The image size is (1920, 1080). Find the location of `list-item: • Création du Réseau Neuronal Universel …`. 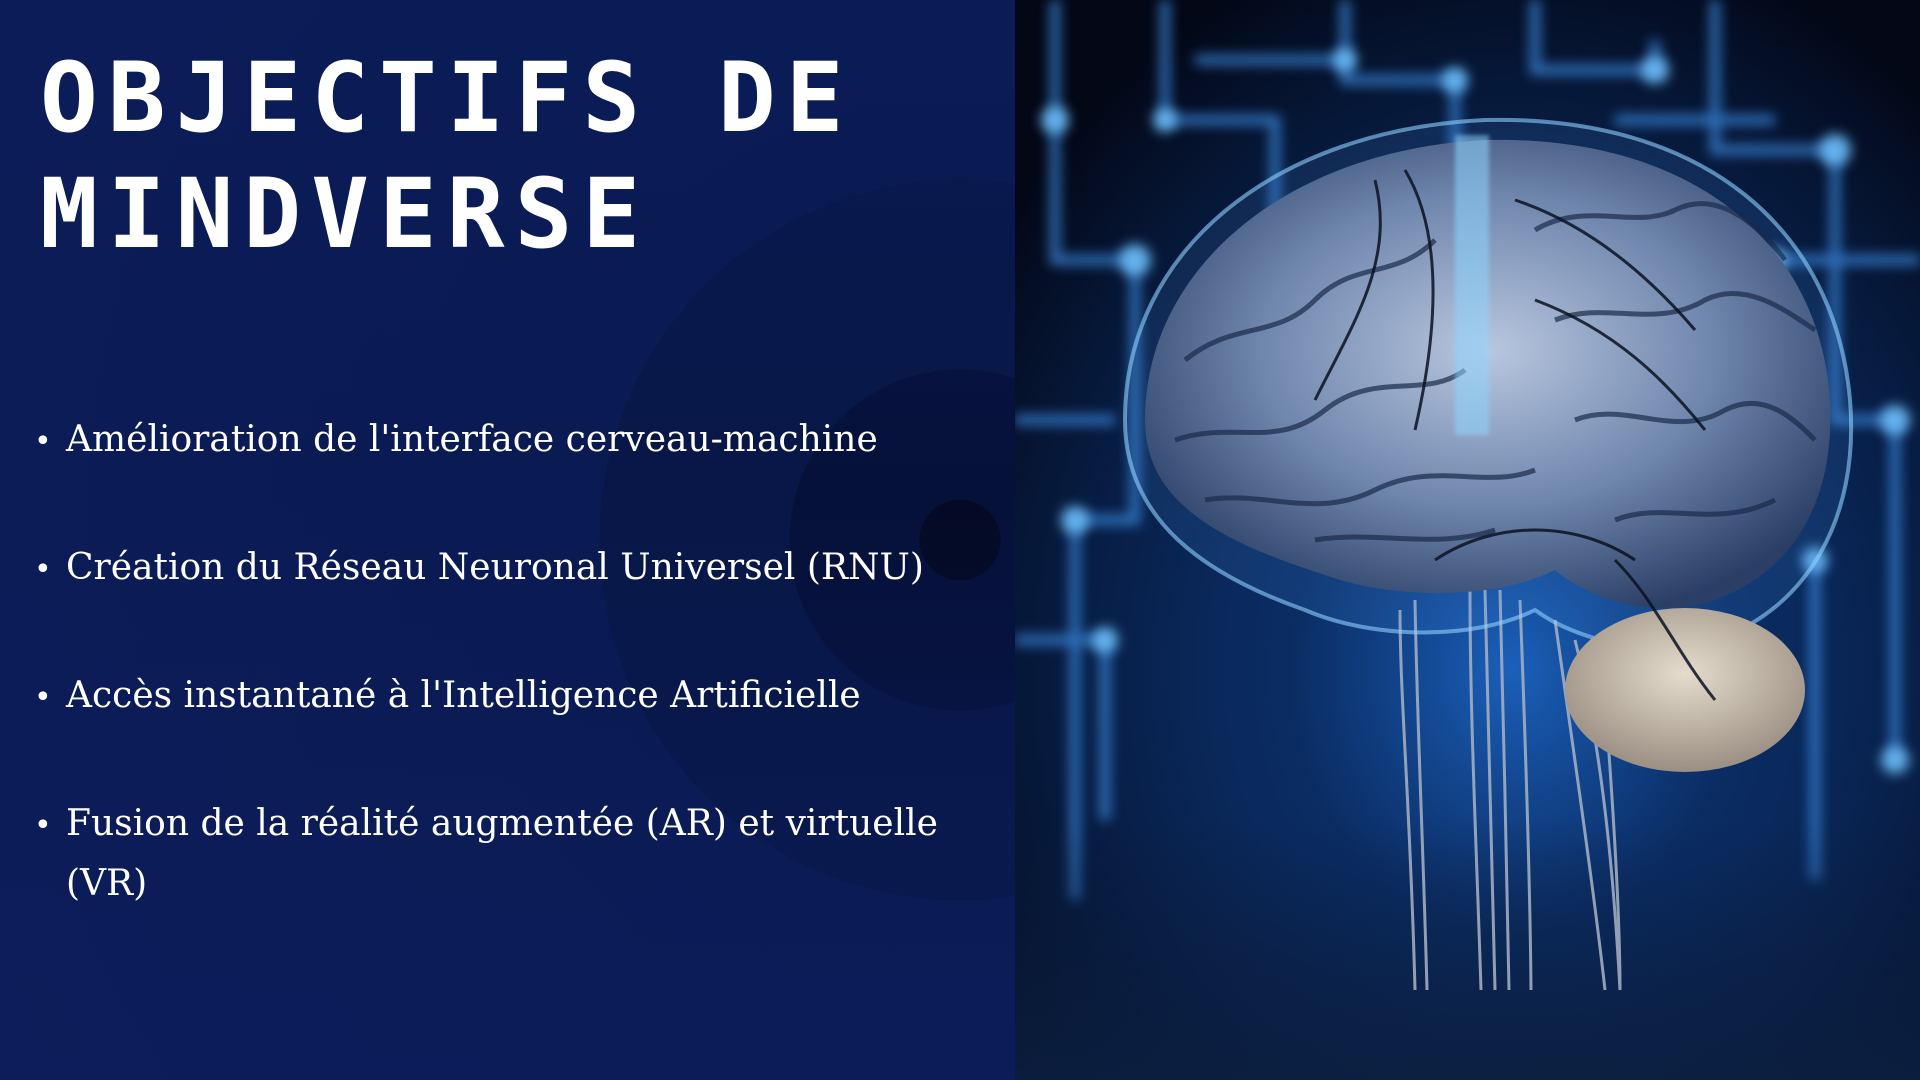

list-item: • Création du Réseau Neuronal Universel … is located at coordinates (514, 602).